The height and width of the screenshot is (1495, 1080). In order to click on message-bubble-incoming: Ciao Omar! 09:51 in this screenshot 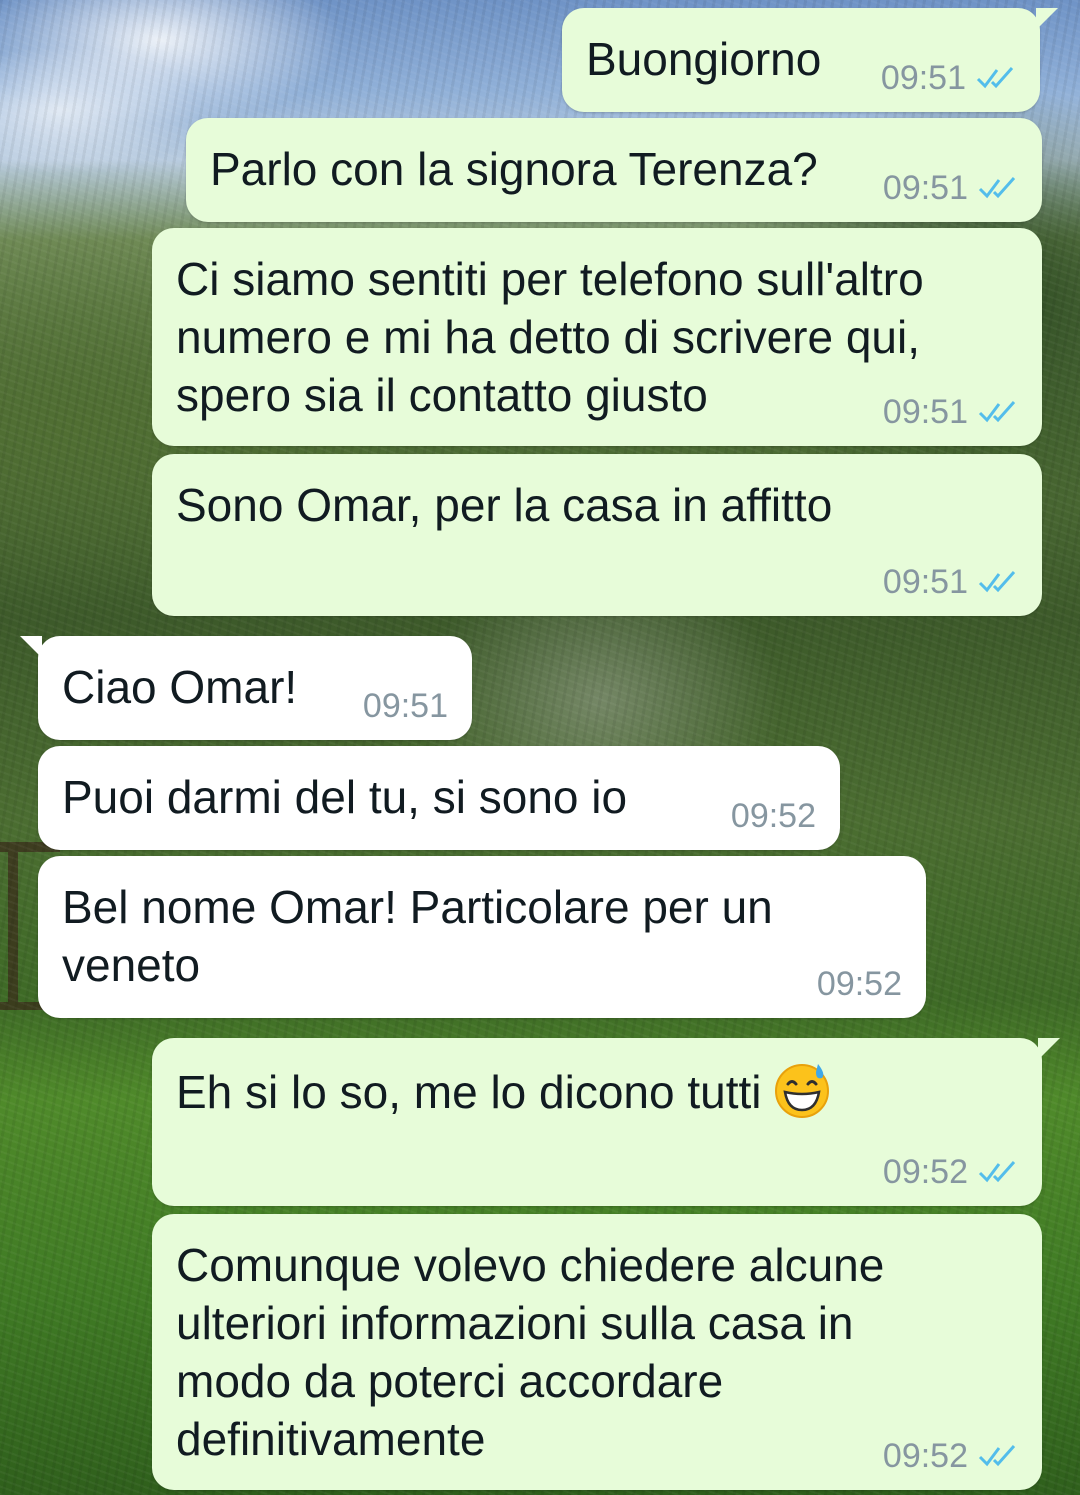, I will do `click(246, 688)`.